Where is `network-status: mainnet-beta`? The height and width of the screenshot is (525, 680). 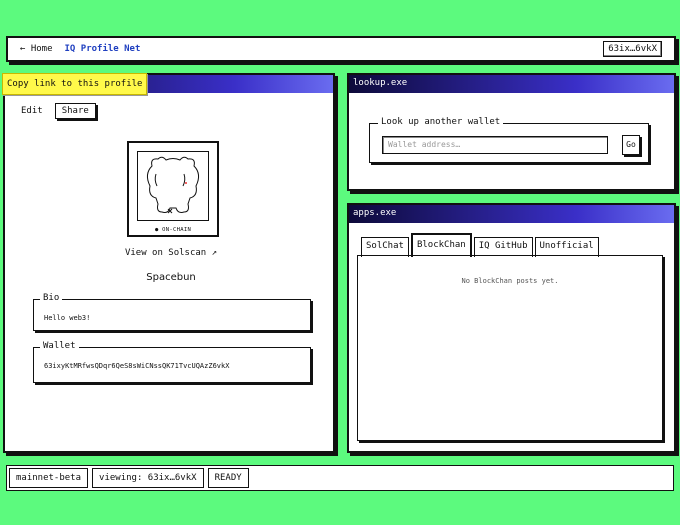
network-status: mainnet-beta is located at coordinates (49, 478).